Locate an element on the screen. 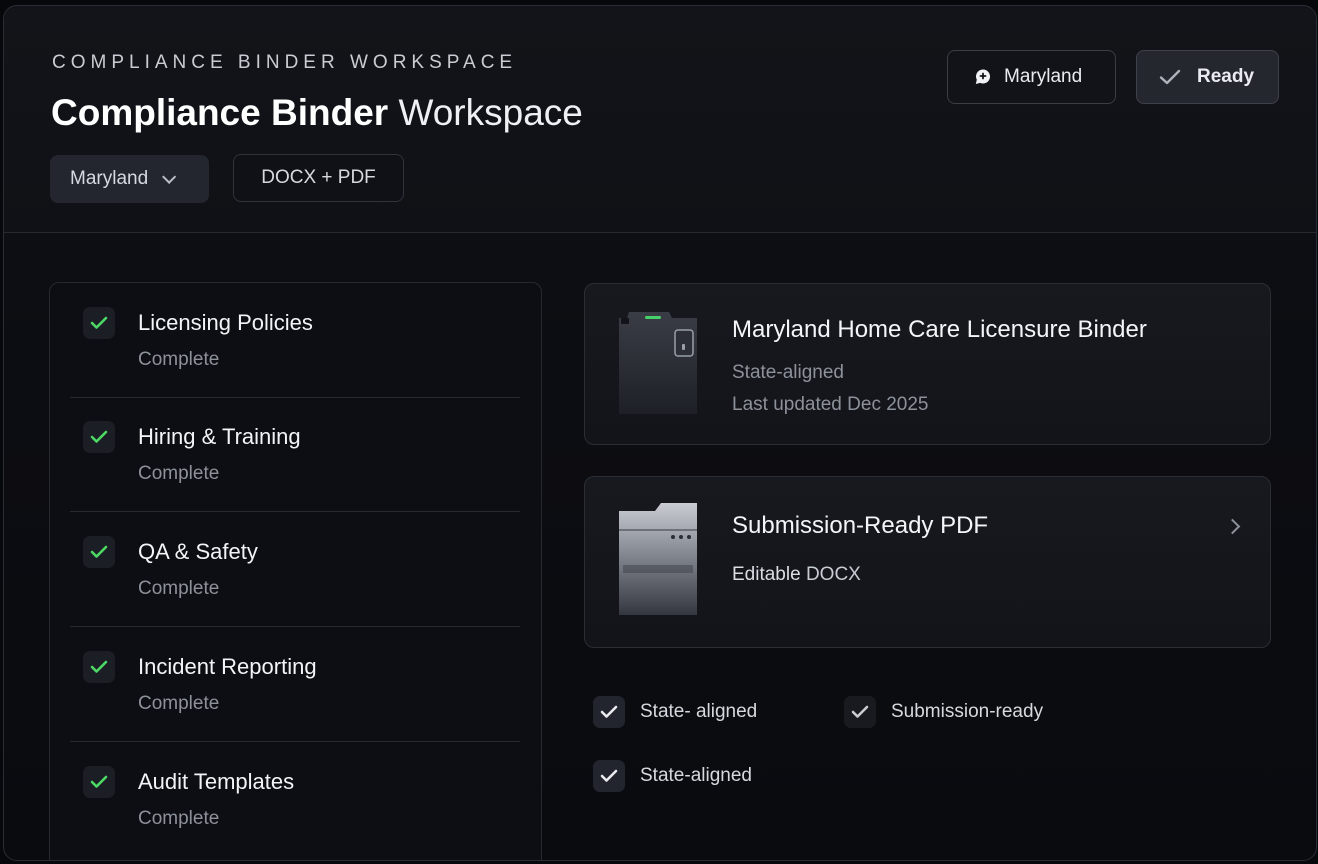 The image size is (1318, 864). tag-label: State- aligned is located at coordinates (699, 711).